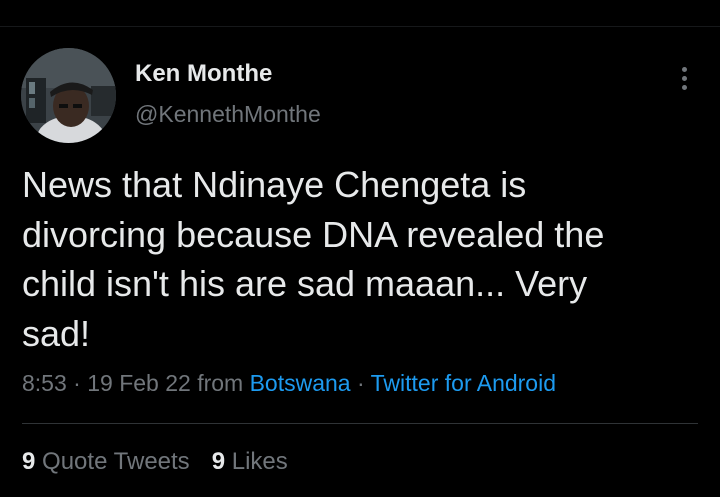 This screenshot has width=720, height=497. What do you see at coordinates (220, 383) in the screenshot?
I see `from-label: from` at bounding box center [220, 383].